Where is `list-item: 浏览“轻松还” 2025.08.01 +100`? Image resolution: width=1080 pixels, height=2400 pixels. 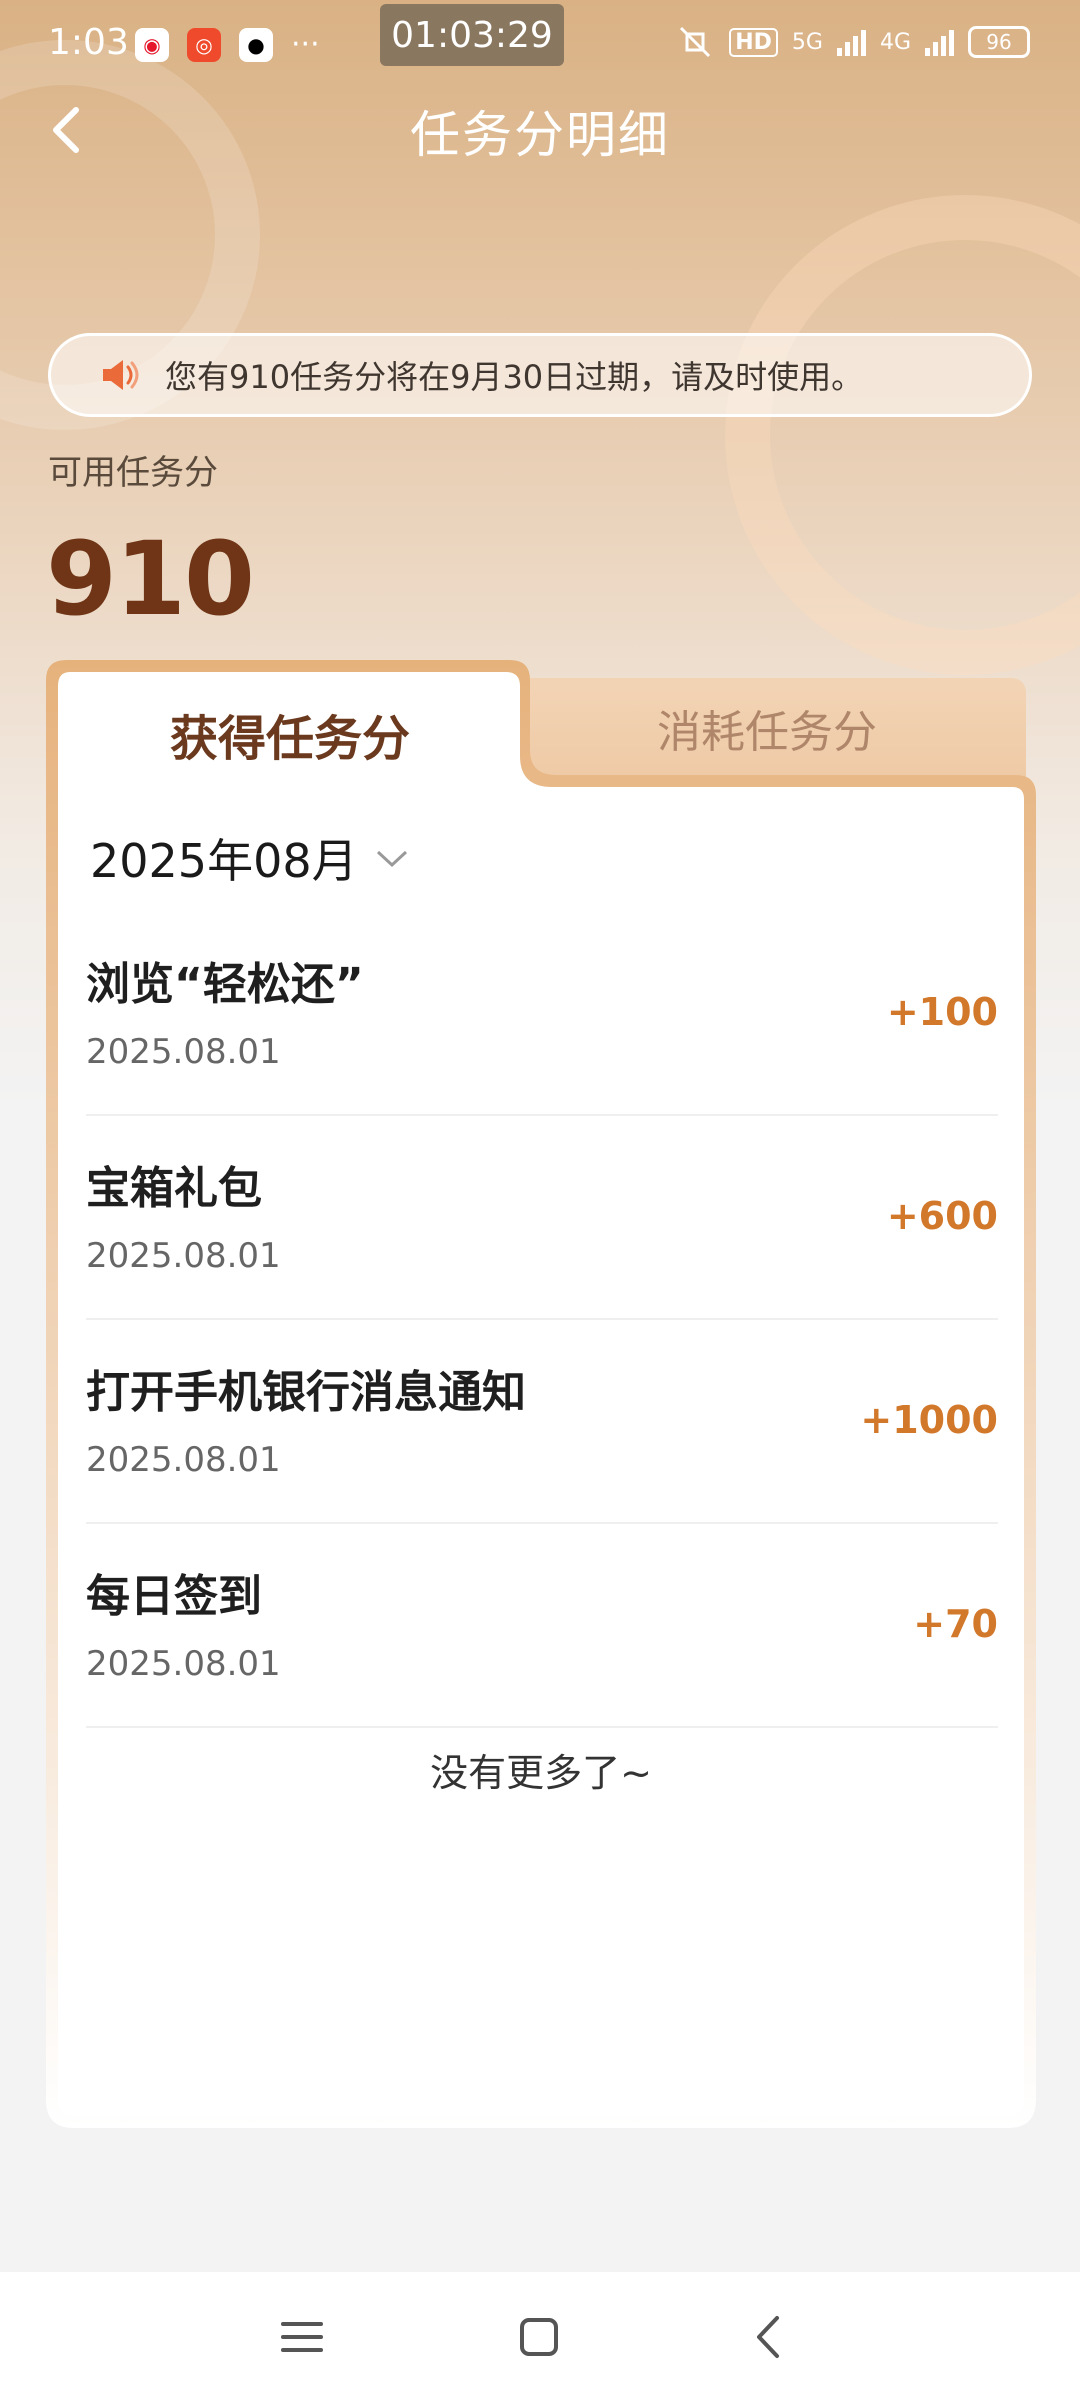 list-item: 浏览“轻松还” 2025.08.01 +100 is located at coordinates (542, 1014).